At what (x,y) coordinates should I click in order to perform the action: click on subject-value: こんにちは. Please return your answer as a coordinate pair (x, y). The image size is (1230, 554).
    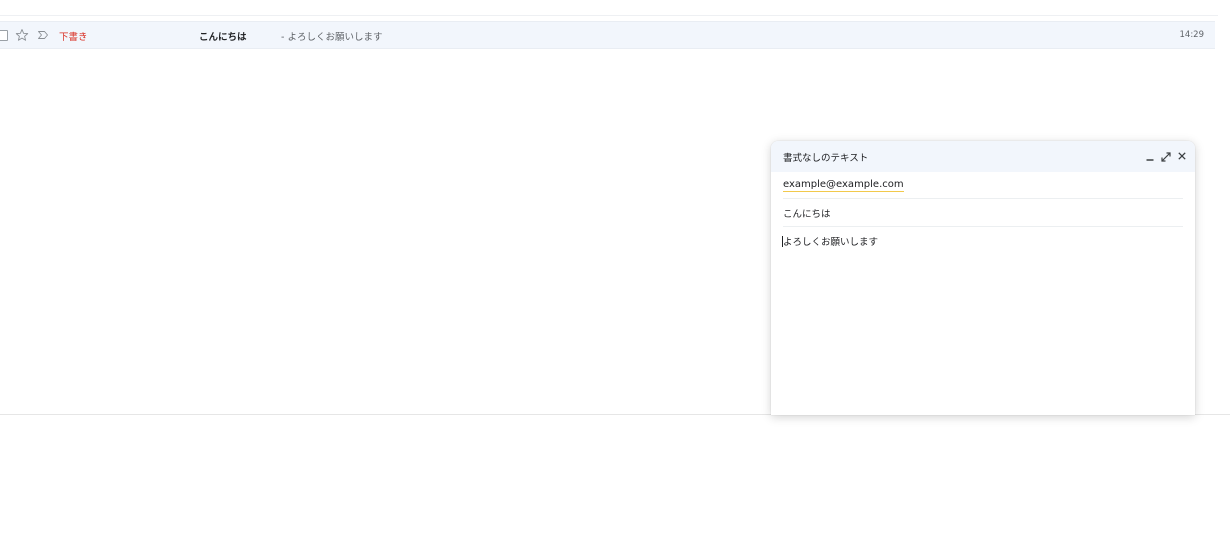
    Looking at the image, I should click on (807, 214).